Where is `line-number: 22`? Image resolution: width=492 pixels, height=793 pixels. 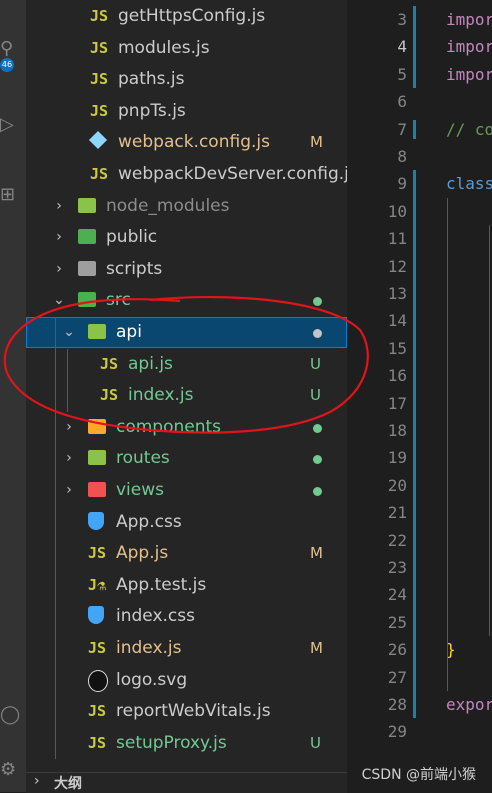 line-number: 22 is located at coordinates (397, 540).